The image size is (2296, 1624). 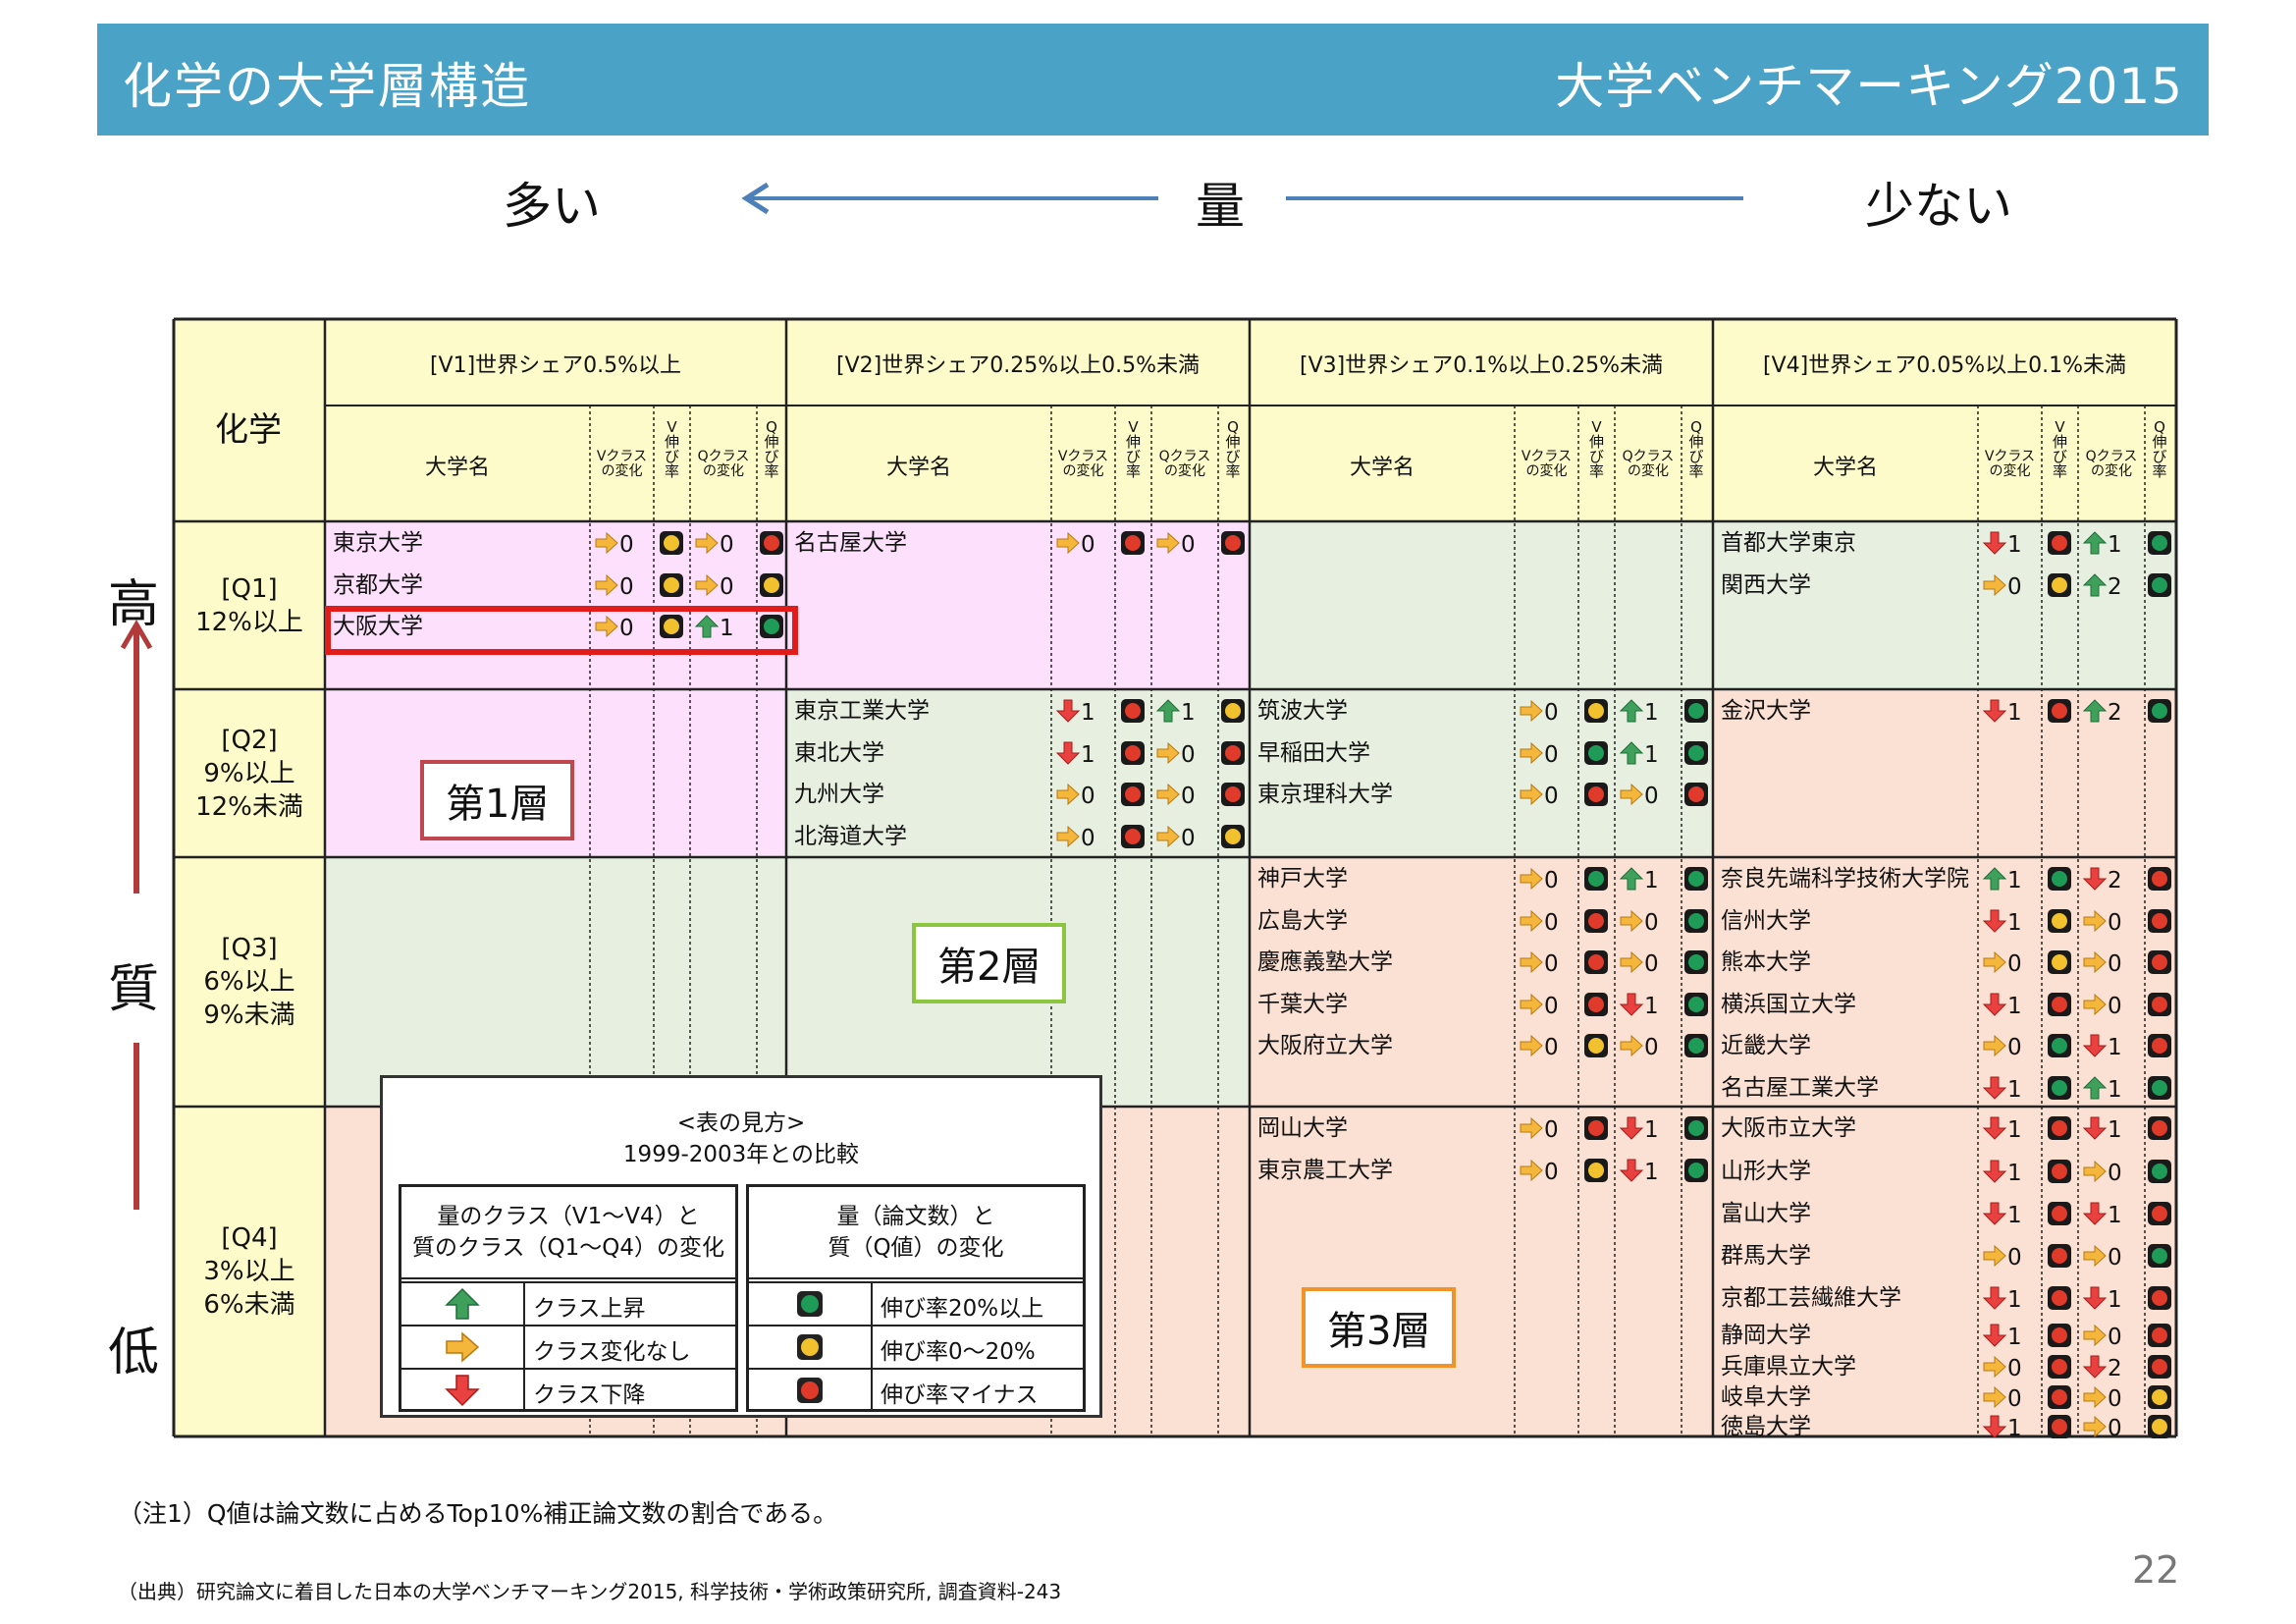 I want to click on legend-rate-header-line-1: 量（論文数）と, so click(x=915, y=1216).